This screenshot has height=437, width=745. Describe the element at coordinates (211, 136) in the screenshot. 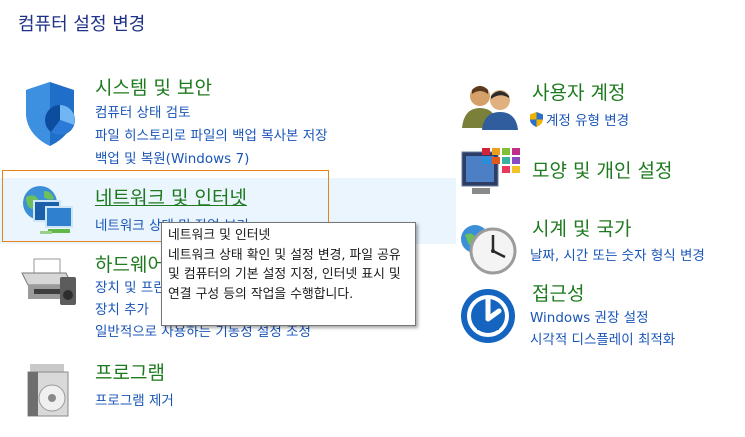

I see `link-file-history: 파일 히스토리로 파일의 백업 복사본 저장` at that location.